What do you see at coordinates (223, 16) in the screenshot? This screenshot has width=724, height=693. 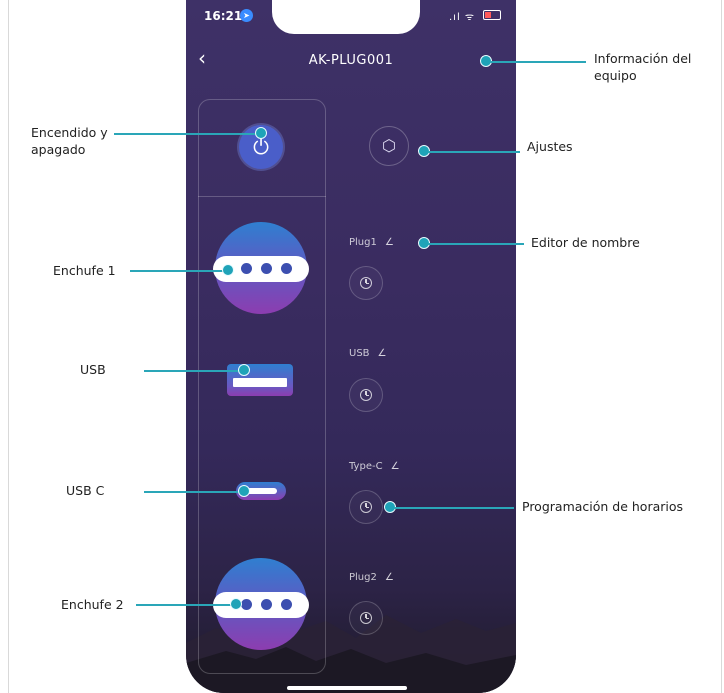 I see `status-time: 16:21` at bounding box center [223, 16].